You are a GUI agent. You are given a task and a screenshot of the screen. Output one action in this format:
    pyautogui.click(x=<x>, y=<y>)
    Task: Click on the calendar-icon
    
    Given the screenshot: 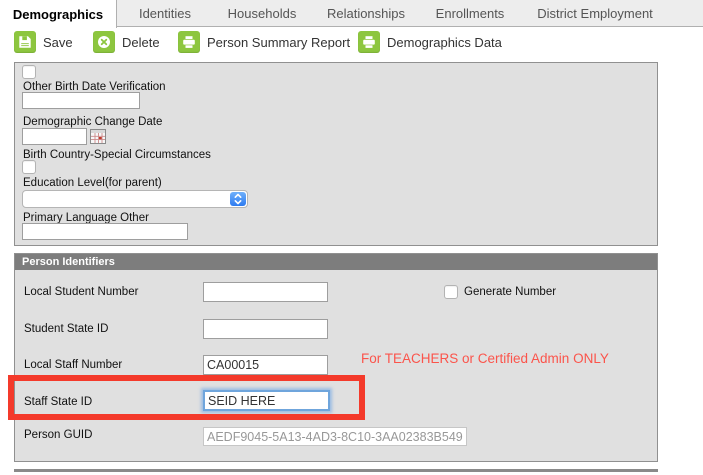 What is the action you would take?
    pyautogui.click(x=98, y=136)
    